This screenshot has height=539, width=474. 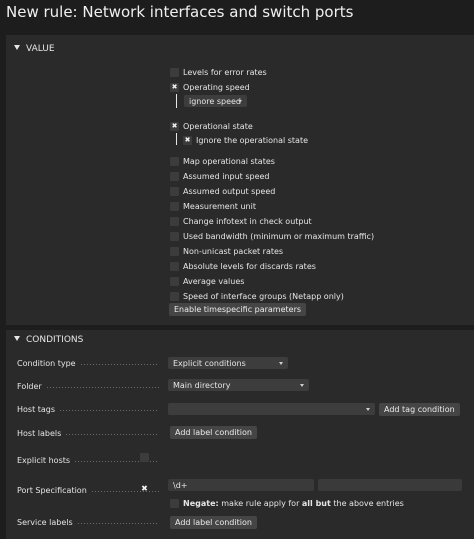 What do you see at coordinates (174, 503) in the screenshot?
I see `negate-checkbox` at bounding box center [174, 503].